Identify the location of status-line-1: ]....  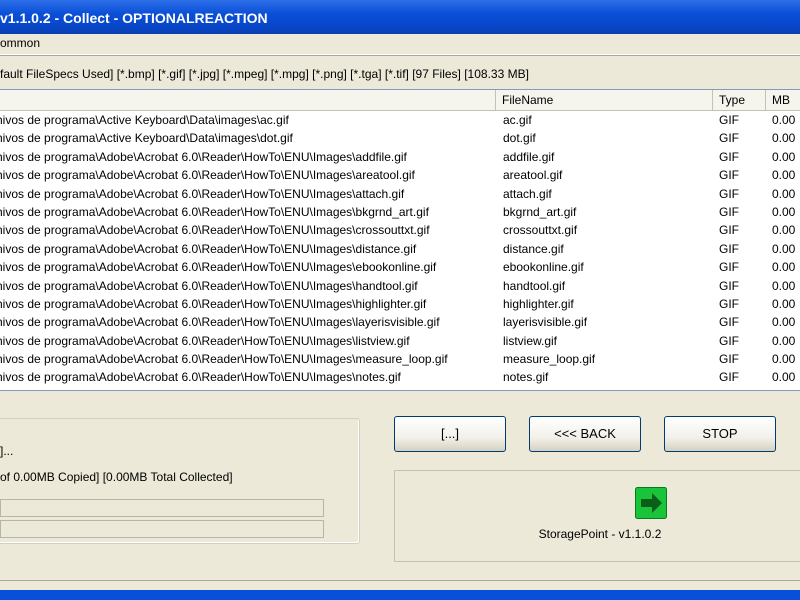
(7, 451).